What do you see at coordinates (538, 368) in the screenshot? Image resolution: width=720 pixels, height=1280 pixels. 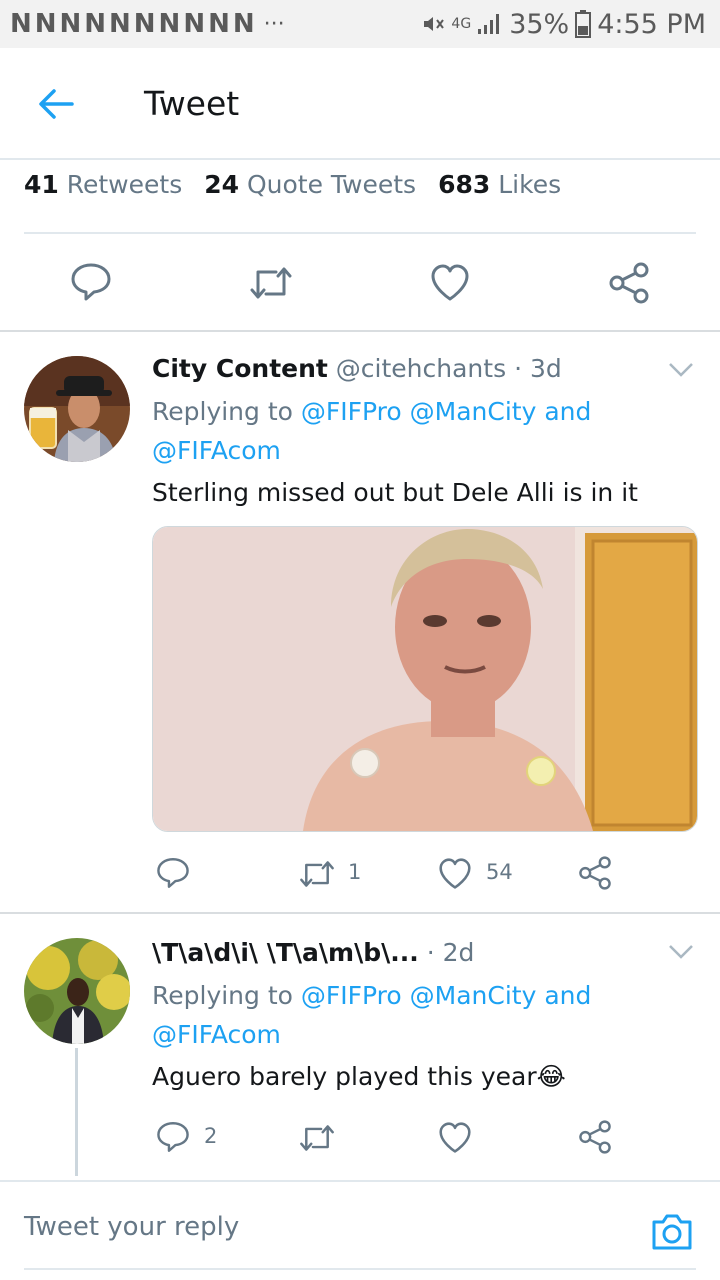 I see `tweet-time: · 3d` at bounding box center [538, 368].